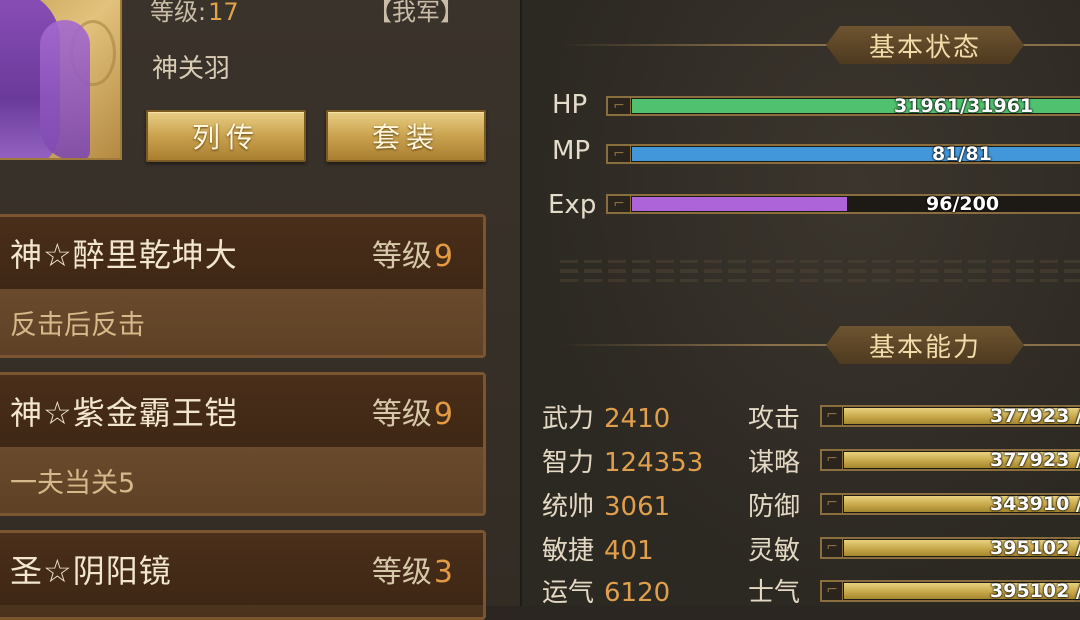  I want to click on combat-attack-bar: ⌐ 377923 /, so click(950, 416).